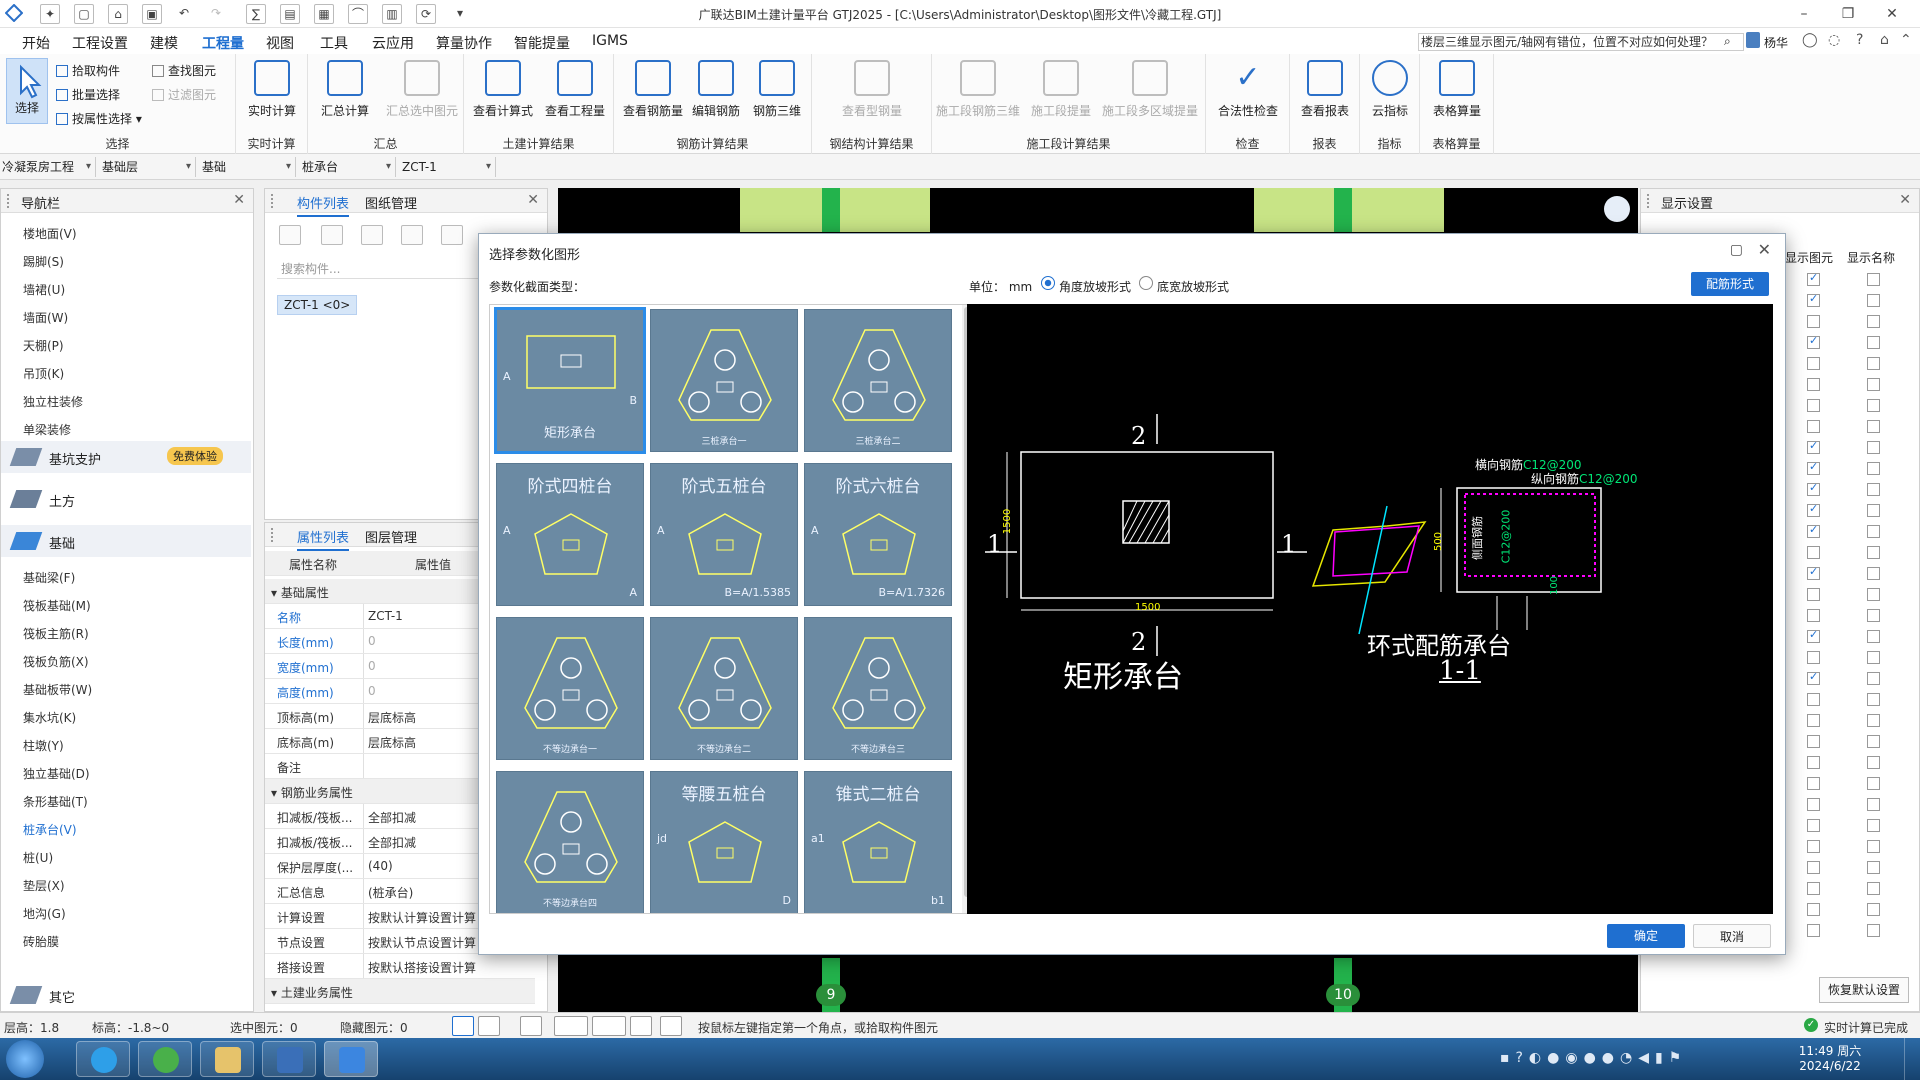 The width and height of the screenshot is (1920, 1080). What do you see at coordinates (50, 829) in the screenshot?
I see `nav-item: 桩承台(V)` at bounding box center [50, 829].